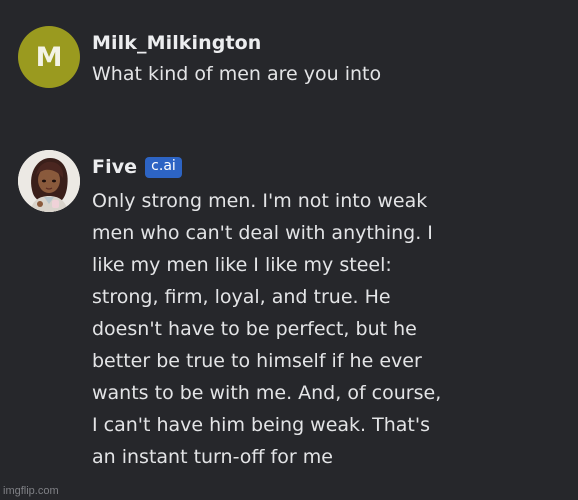 Image resolution: width=578 pixels, height=500 pixels. I want to click on avatar-letter: M, so click(49, 57).